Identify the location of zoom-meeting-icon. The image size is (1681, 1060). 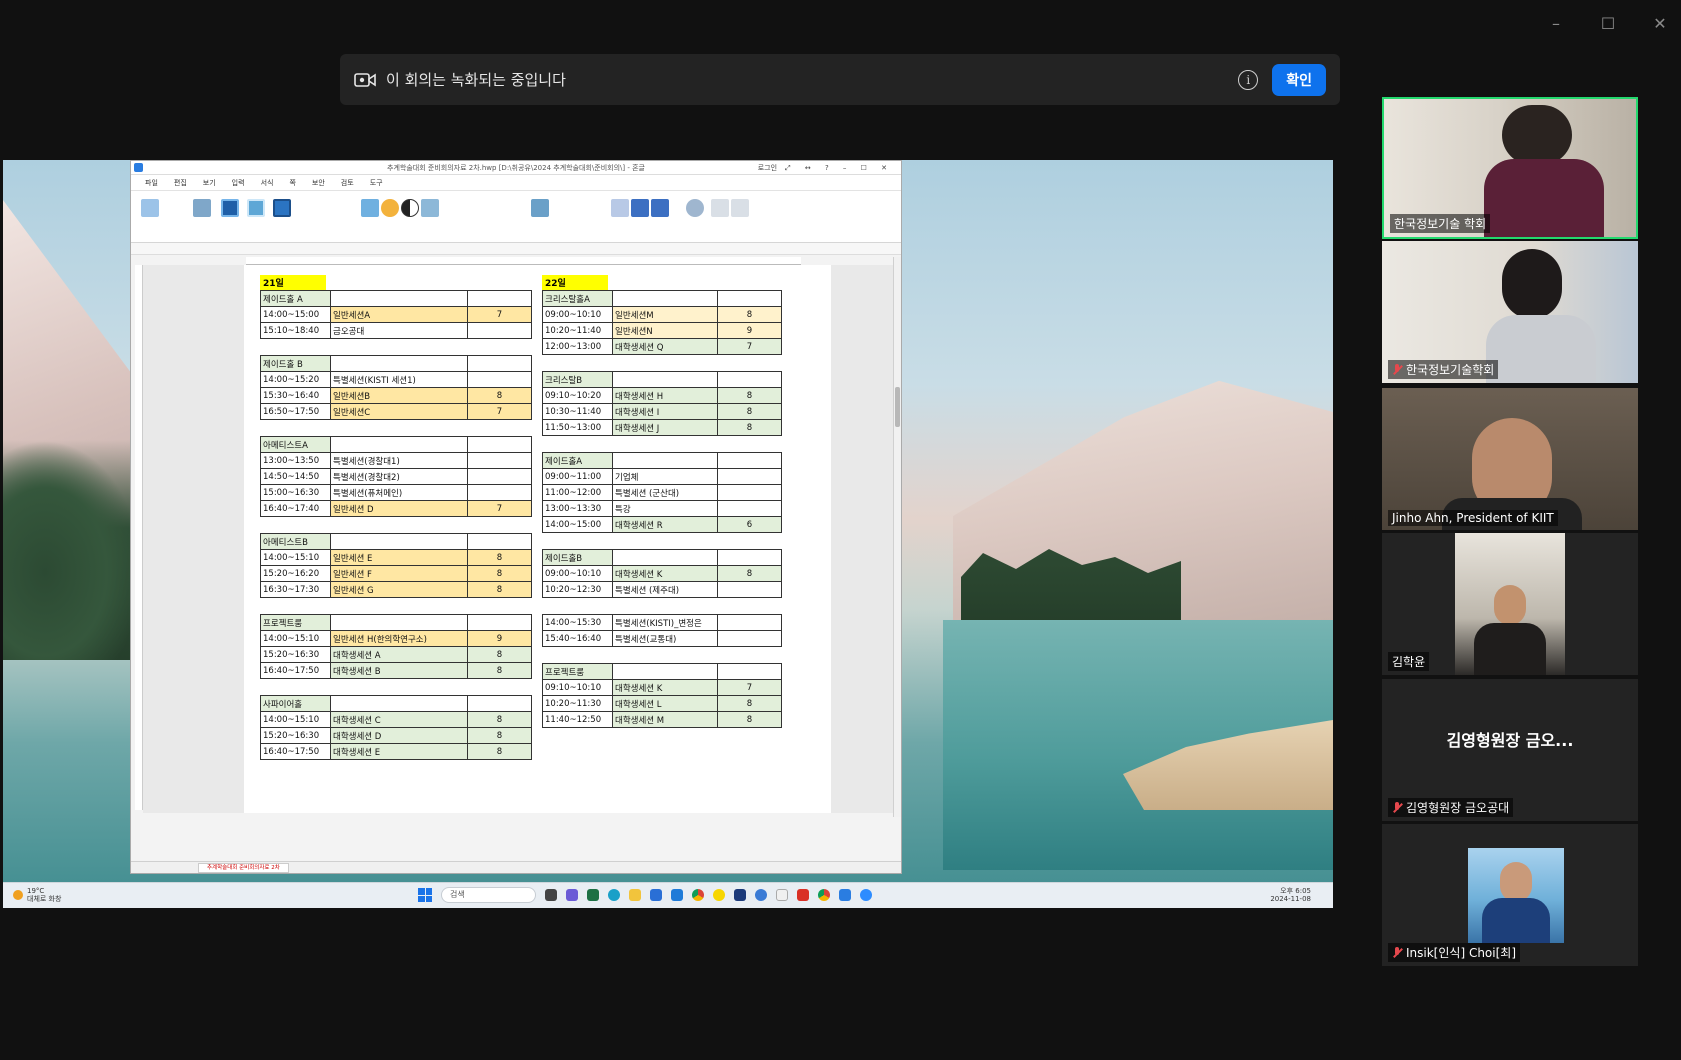
(866, 895).